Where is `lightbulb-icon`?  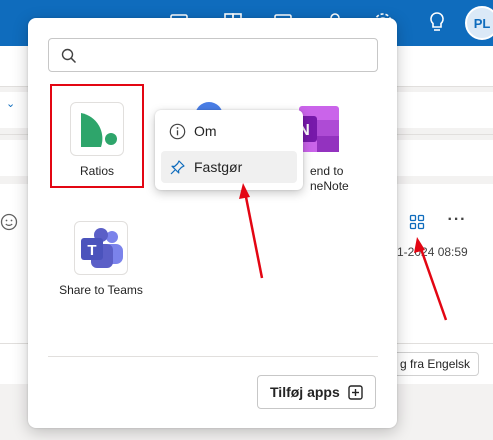
lightbulb-icon is located at coordinates (437, 22).